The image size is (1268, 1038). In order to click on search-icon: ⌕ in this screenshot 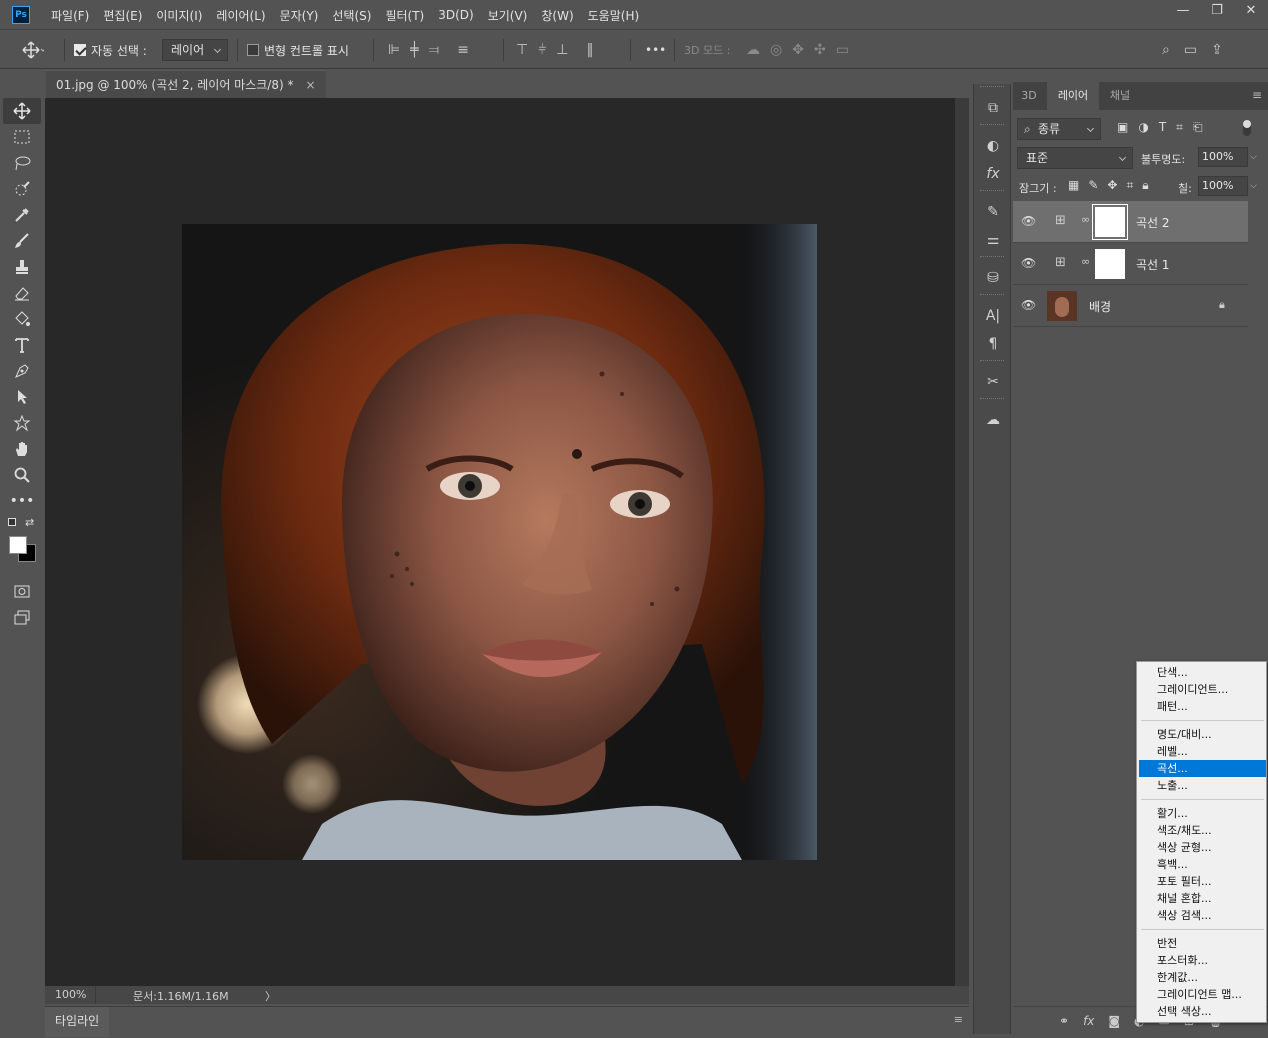, I will do `click(1166, 50)`.